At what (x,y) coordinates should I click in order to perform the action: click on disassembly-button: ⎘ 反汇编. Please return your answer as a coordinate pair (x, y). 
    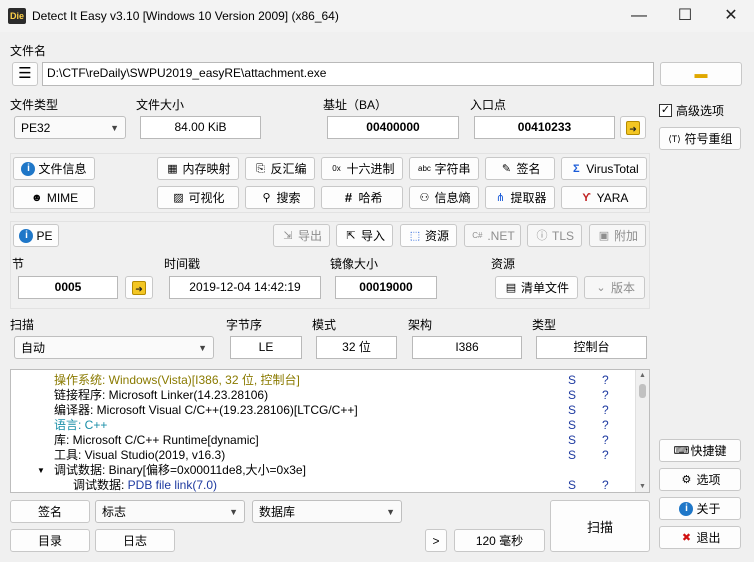
    Looking at the image, I should click on (280, 168).